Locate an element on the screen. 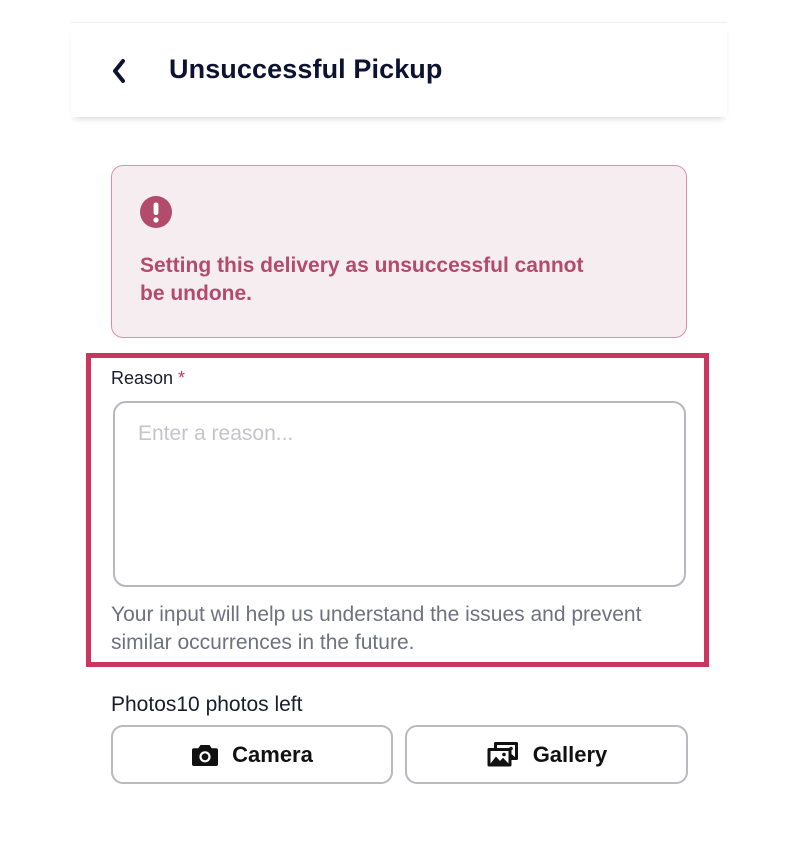 The height and width of the screenshot is (868, 794). reason-label-text: Reason is located at coordinates (142, 378).